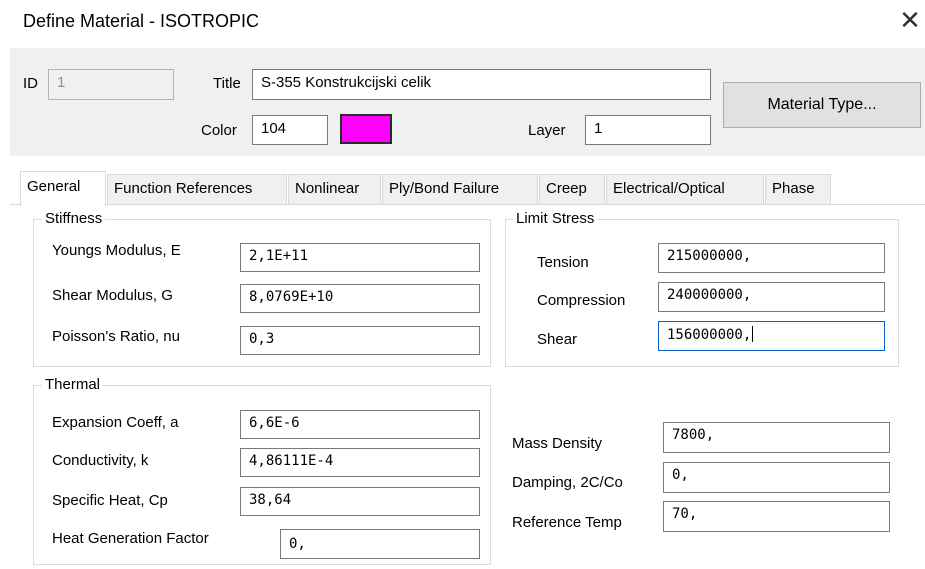 The height and width of the screenshot is (569, 925). Describe the element at coordinates (555, 218) in the screenshot. I see `limit-stress-group-title: Limit Stress` at that location.